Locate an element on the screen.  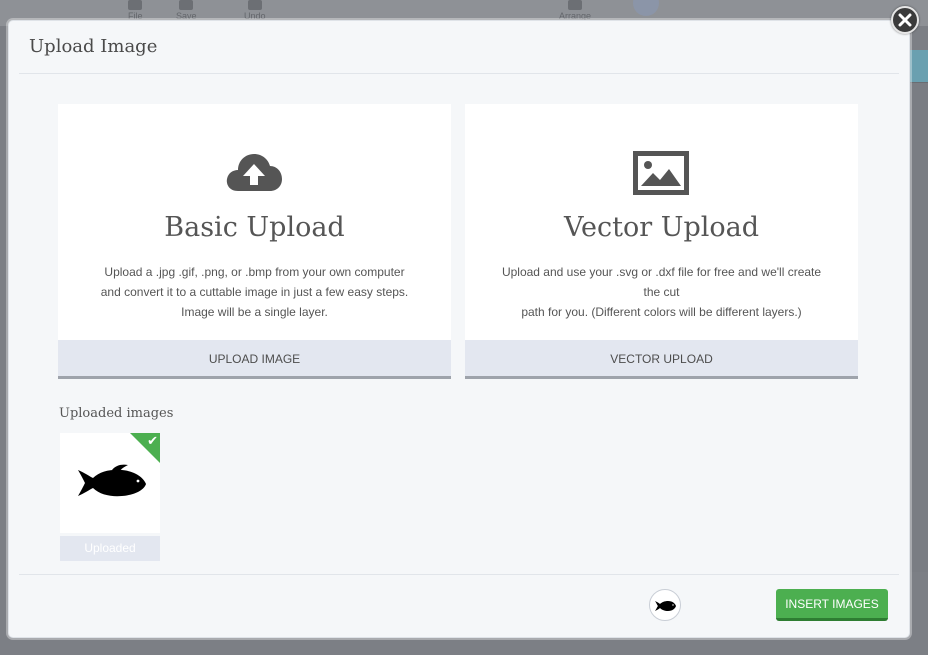
background-file-button: File is located at coordinates (135, 10).